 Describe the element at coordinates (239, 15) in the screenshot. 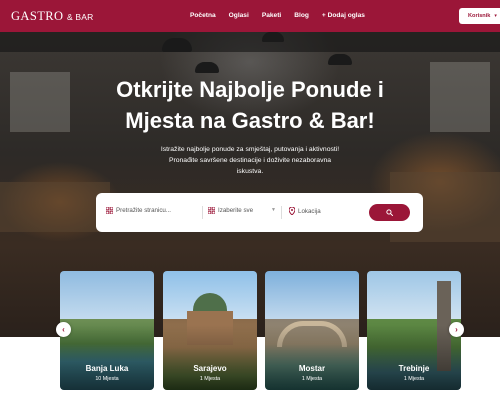

I see `nav-item-listings: Oglasi` at that location.